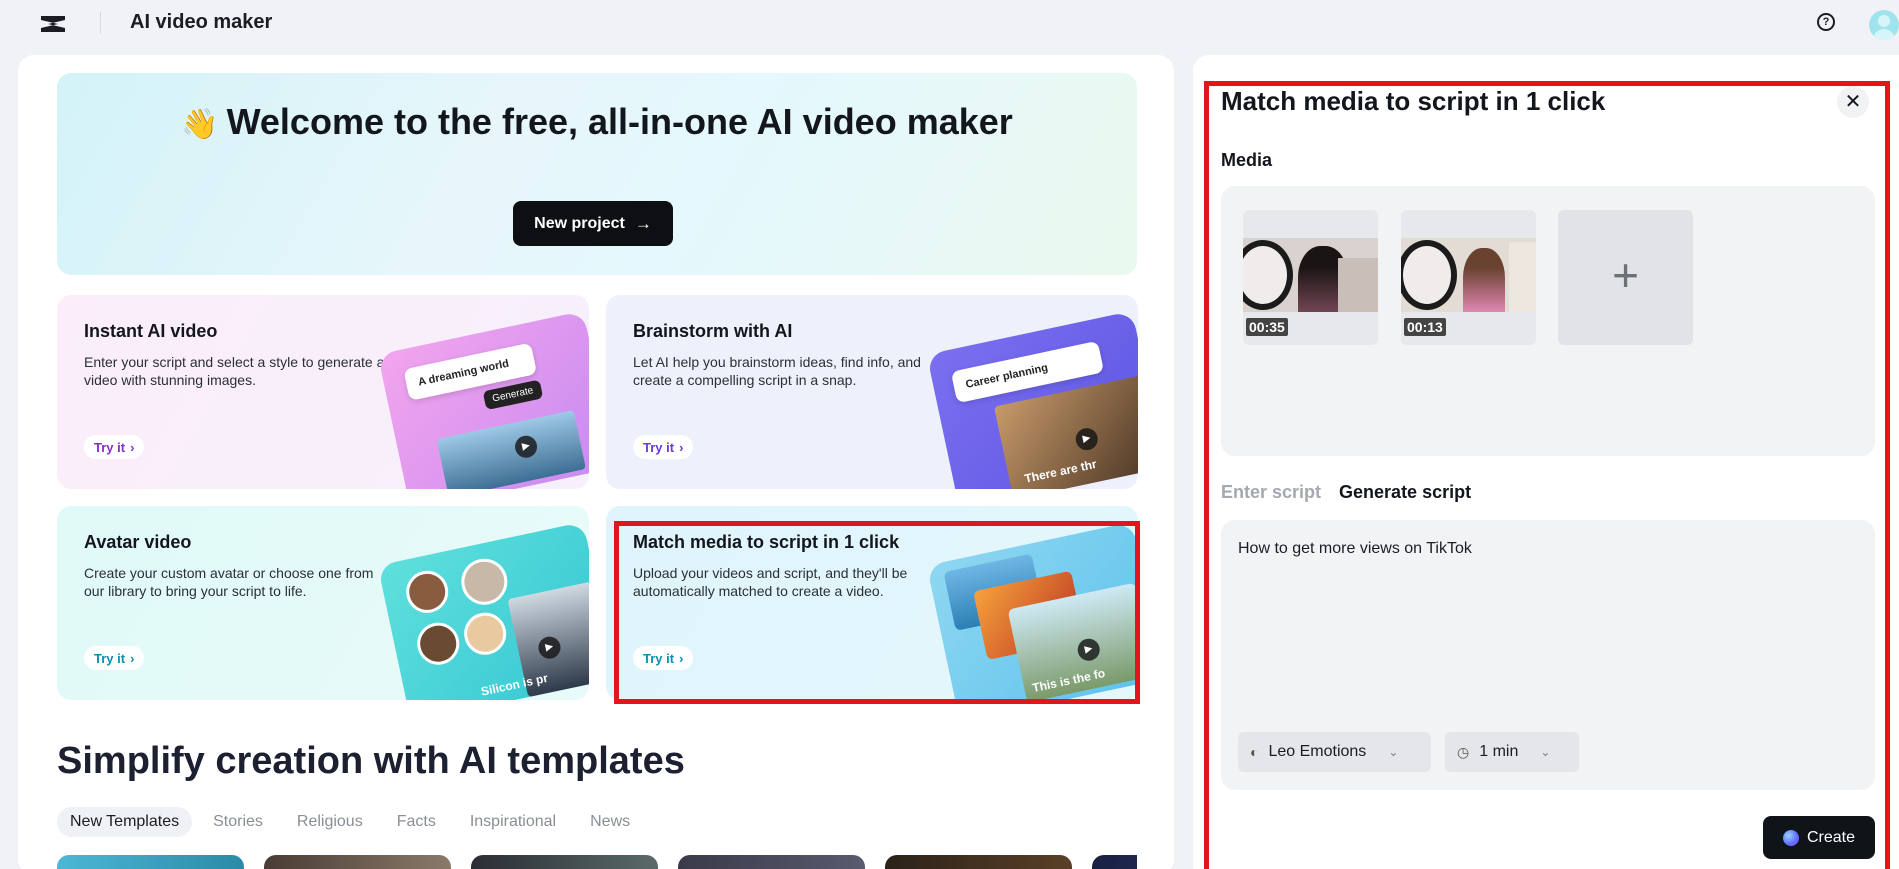 The height and width of the screenshot is (869, 1899). Describe the element at coordinates (100, 23) in the screenshot. I see `divider` at that location.